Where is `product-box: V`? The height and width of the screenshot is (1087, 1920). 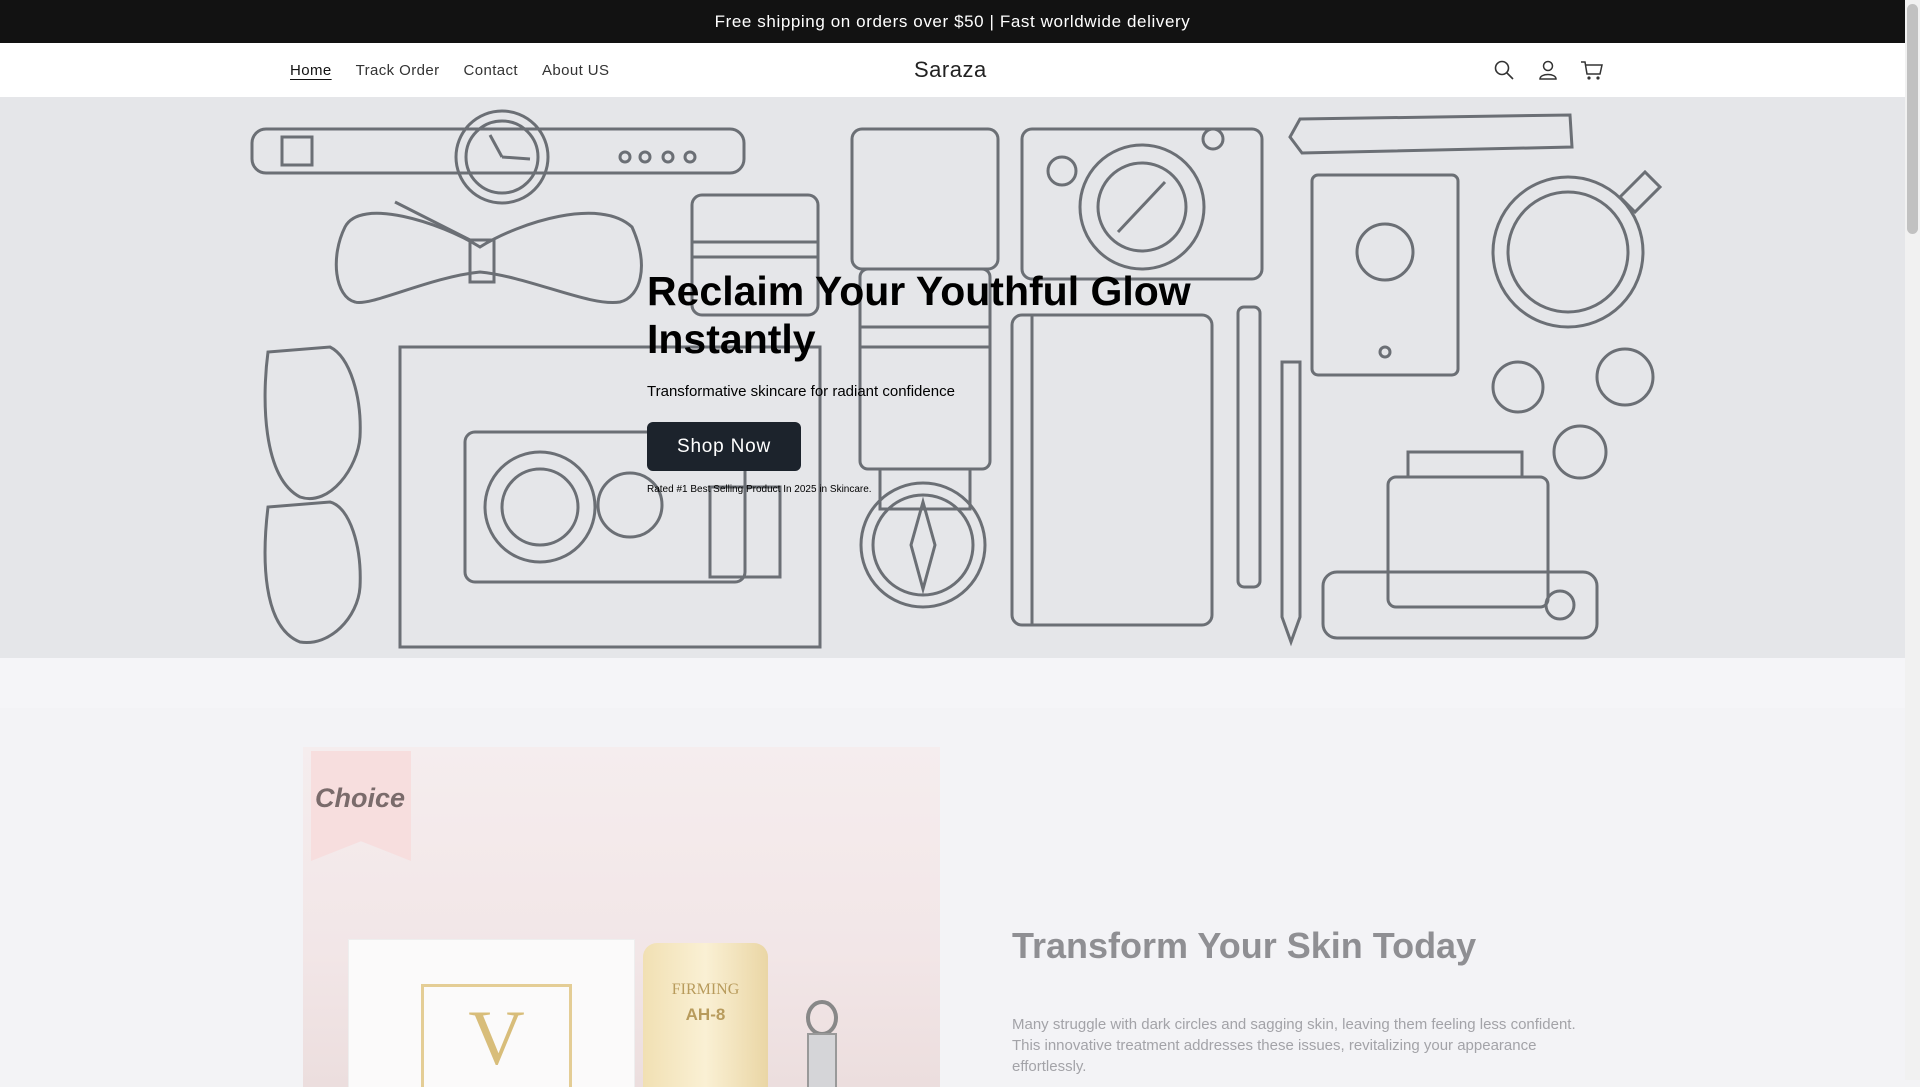 product-box: V is located at coordinates (491, 1013).